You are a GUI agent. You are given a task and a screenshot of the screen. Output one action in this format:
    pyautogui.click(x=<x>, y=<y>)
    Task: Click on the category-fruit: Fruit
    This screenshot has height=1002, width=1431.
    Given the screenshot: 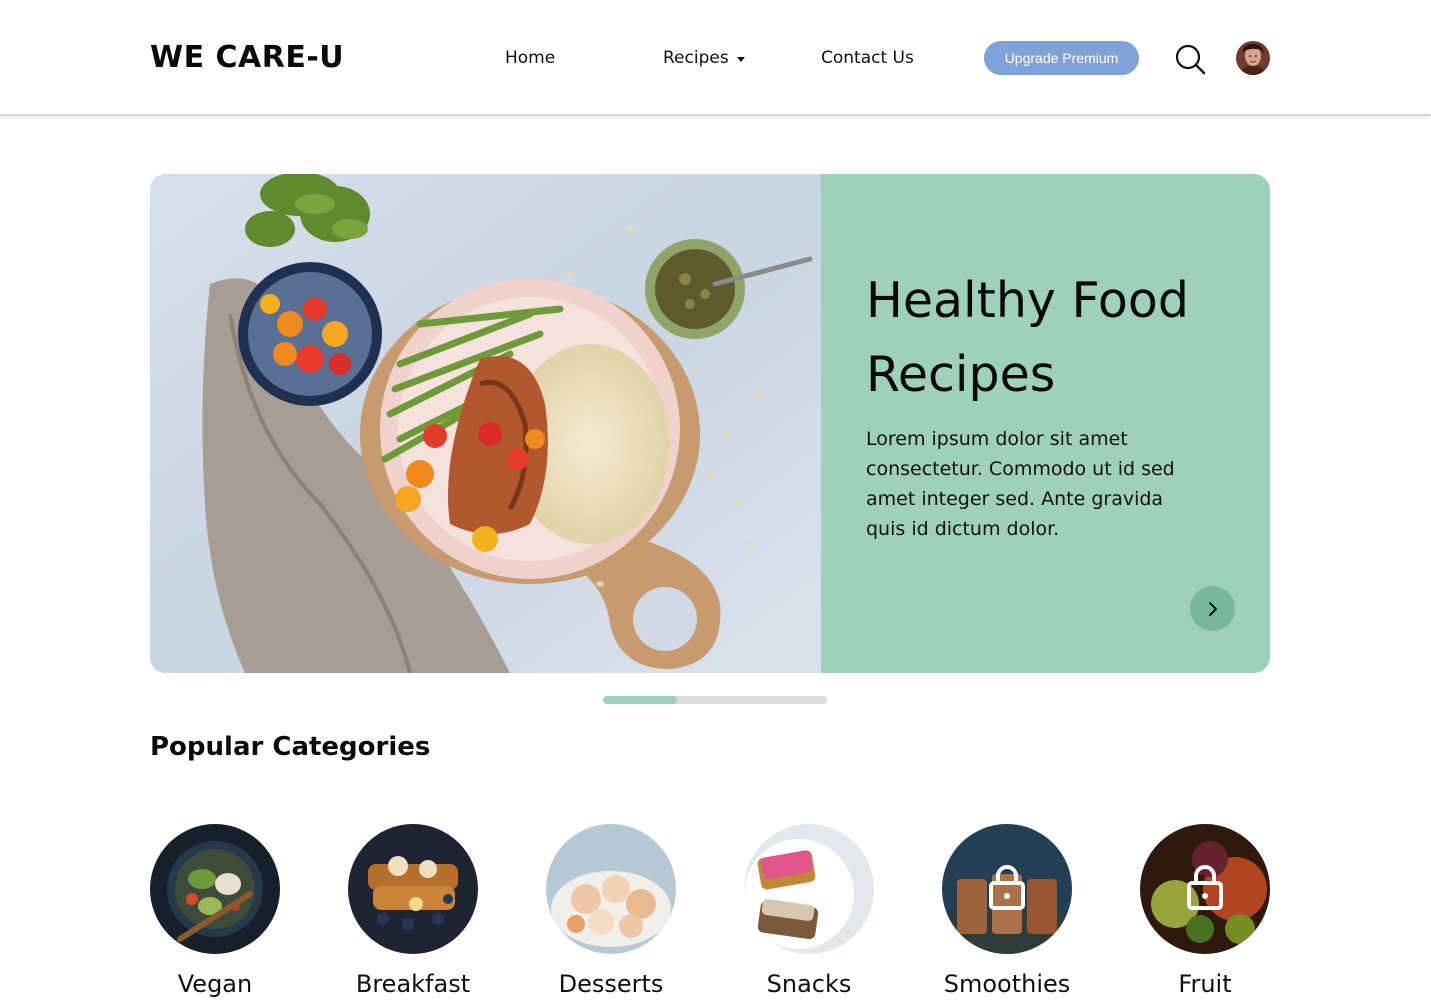 What is the action you would take?
    pyautogui.click(x=1205, y=911)
    